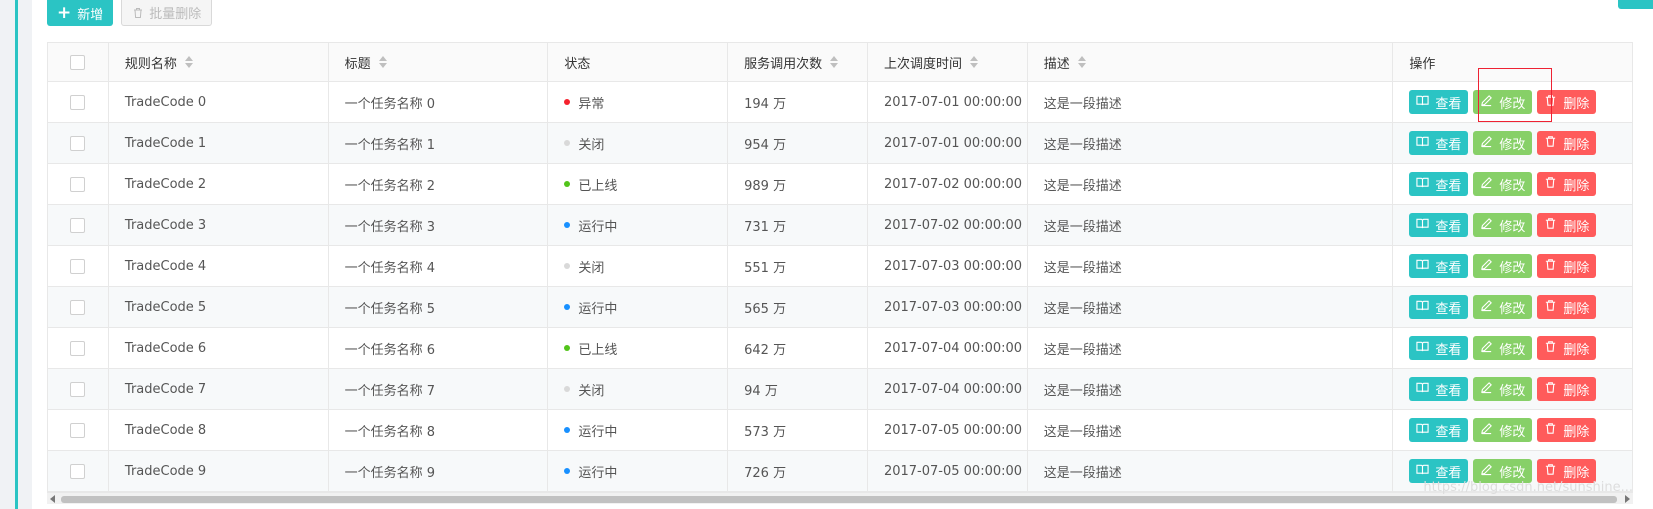 This screenshot has width=1653, height=509. What do you see at coordinates (439, 225) in the screenshot?
I see `title-cell: 一个任务名称 3` at bounding box center [439, 225].